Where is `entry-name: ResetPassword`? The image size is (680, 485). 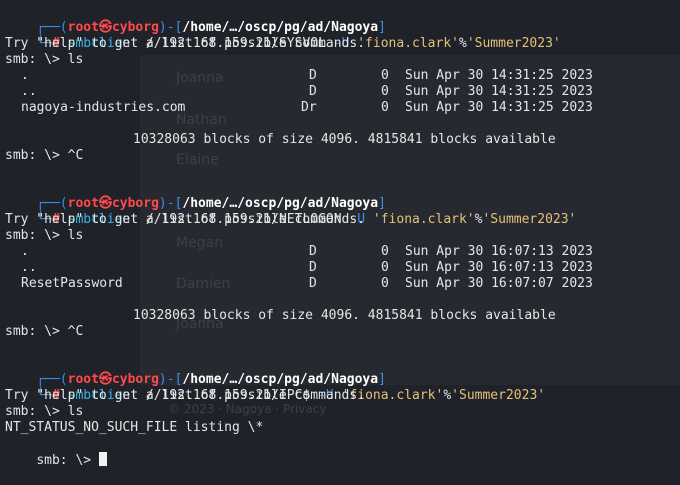 entry-name: ResetPassword is located at coordinates (72, 283).